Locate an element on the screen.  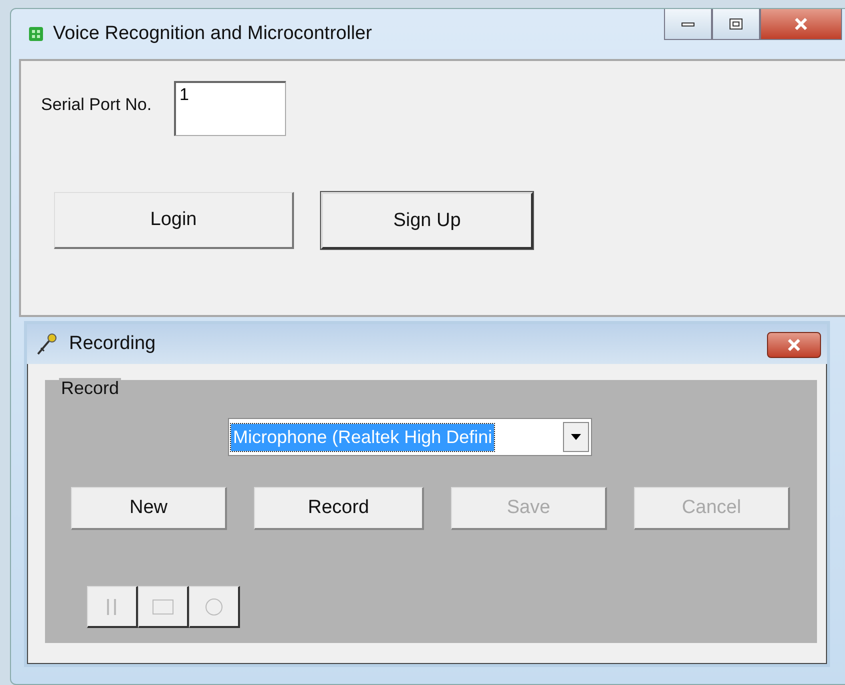
maximize-icon is located at coordinates (736, 24).